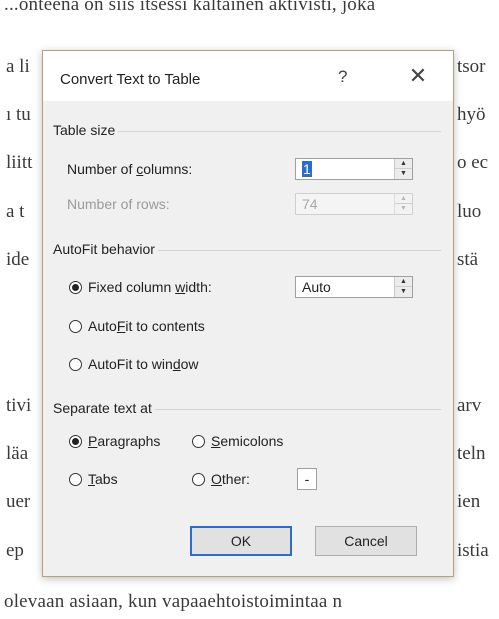 The height and width of the screenshot is (619, 499). Describe the element at coordinates (342, 77) in the screenshot. I see `help-button: ?` at that location.